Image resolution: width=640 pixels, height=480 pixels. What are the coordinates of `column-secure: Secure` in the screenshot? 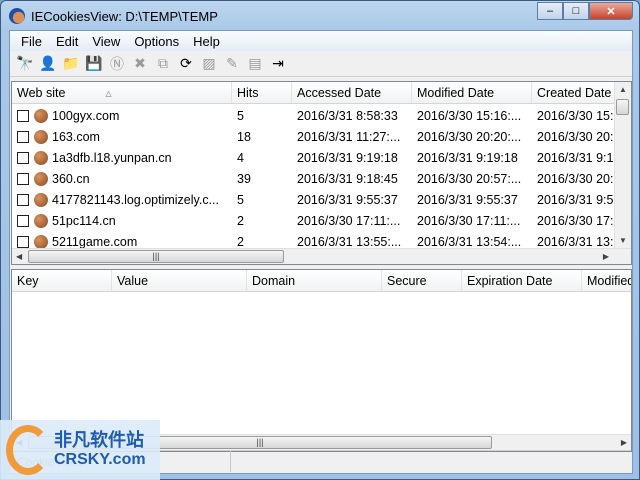 It's located at (422, 280).